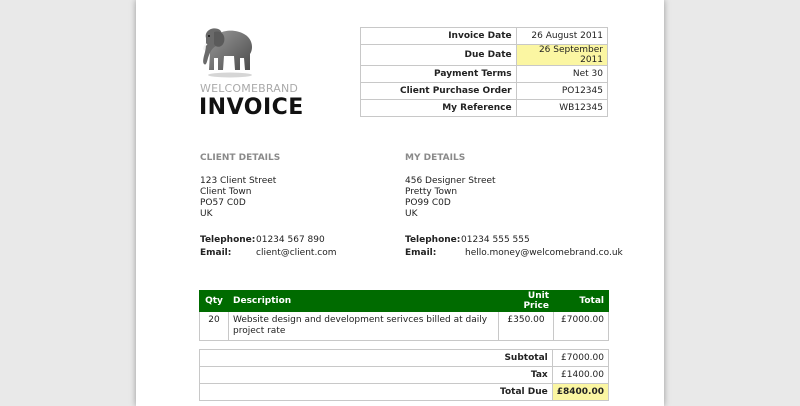 This screenshot has width=800, height=406. What do you see at coordinates (562, 74) in the screenshot?
I see `meta-value: Net 30` at bounding box center [562, 74].